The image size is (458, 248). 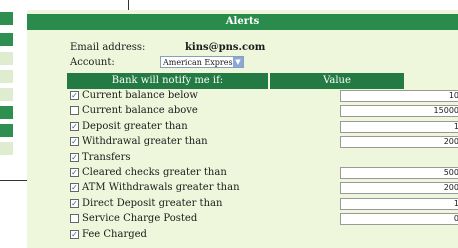 I want to click on alert-label: Service Charge Posted, so click(x=140, y=218).